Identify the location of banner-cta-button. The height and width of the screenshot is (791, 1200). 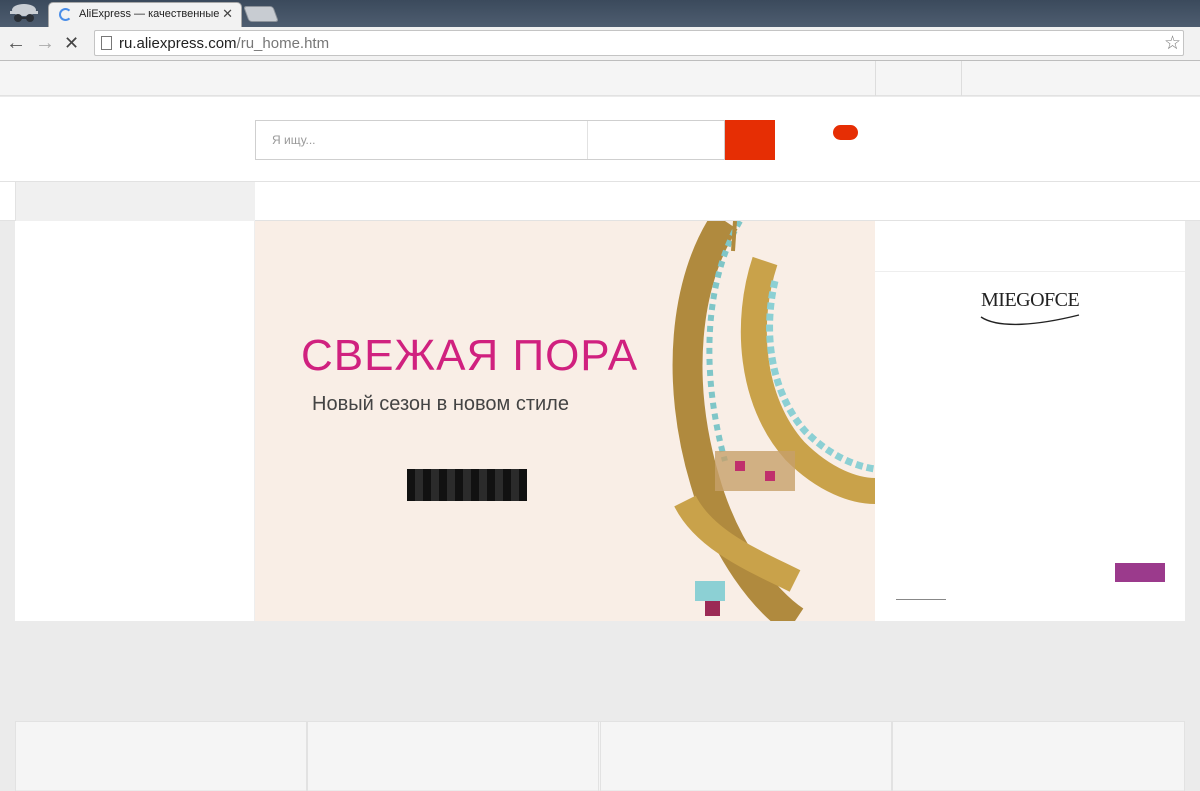
(467, 485).